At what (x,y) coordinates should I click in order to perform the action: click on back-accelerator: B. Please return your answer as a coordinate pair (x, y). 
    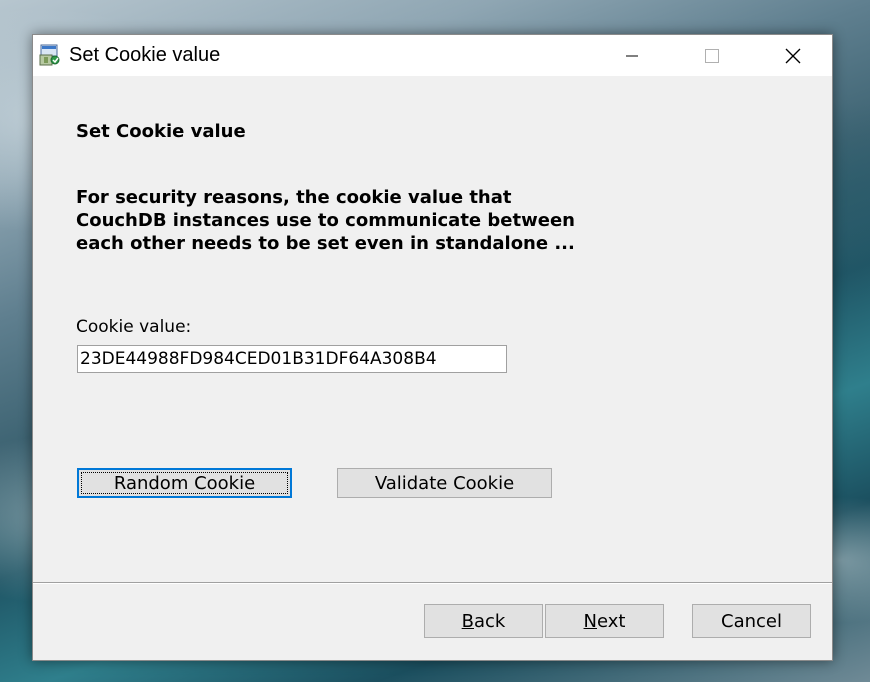
    Looking at the image, I should click on (467, 621).